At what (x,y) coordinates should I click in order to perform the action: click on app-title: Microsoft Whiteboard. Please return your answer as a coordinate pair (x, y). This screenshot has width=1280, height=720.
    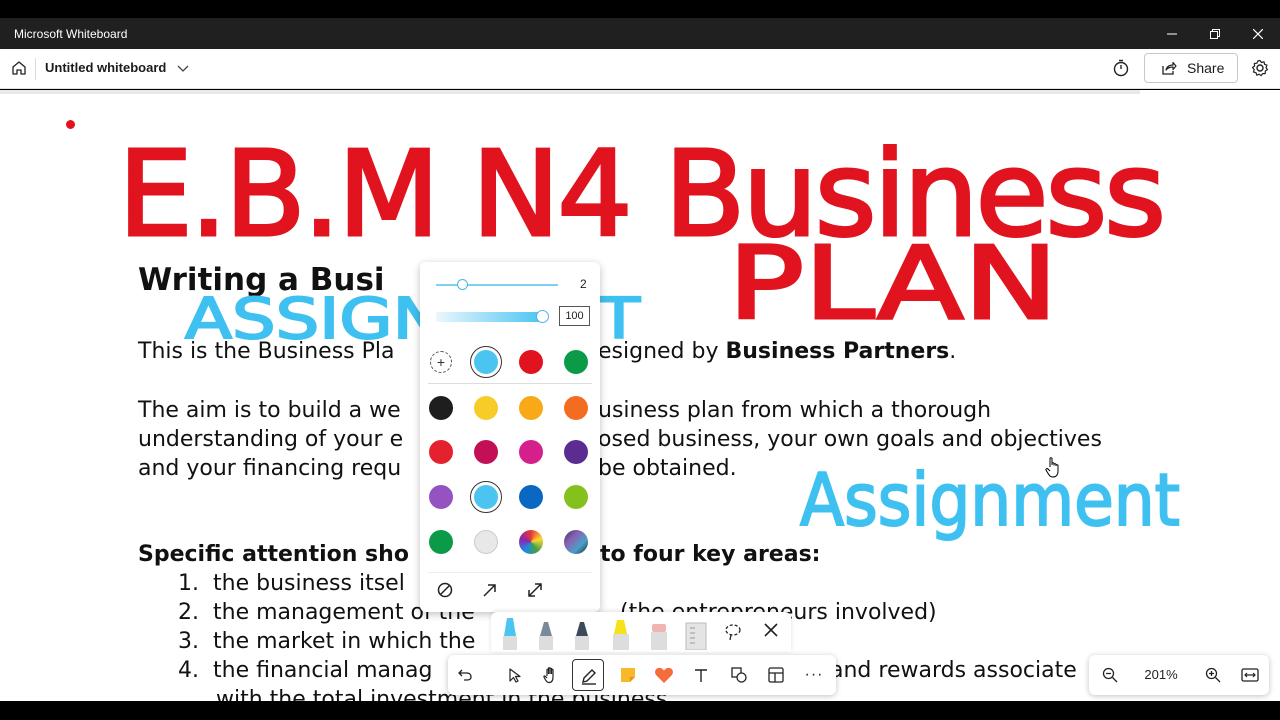
    Looking at the image, I should click on (71, 34).